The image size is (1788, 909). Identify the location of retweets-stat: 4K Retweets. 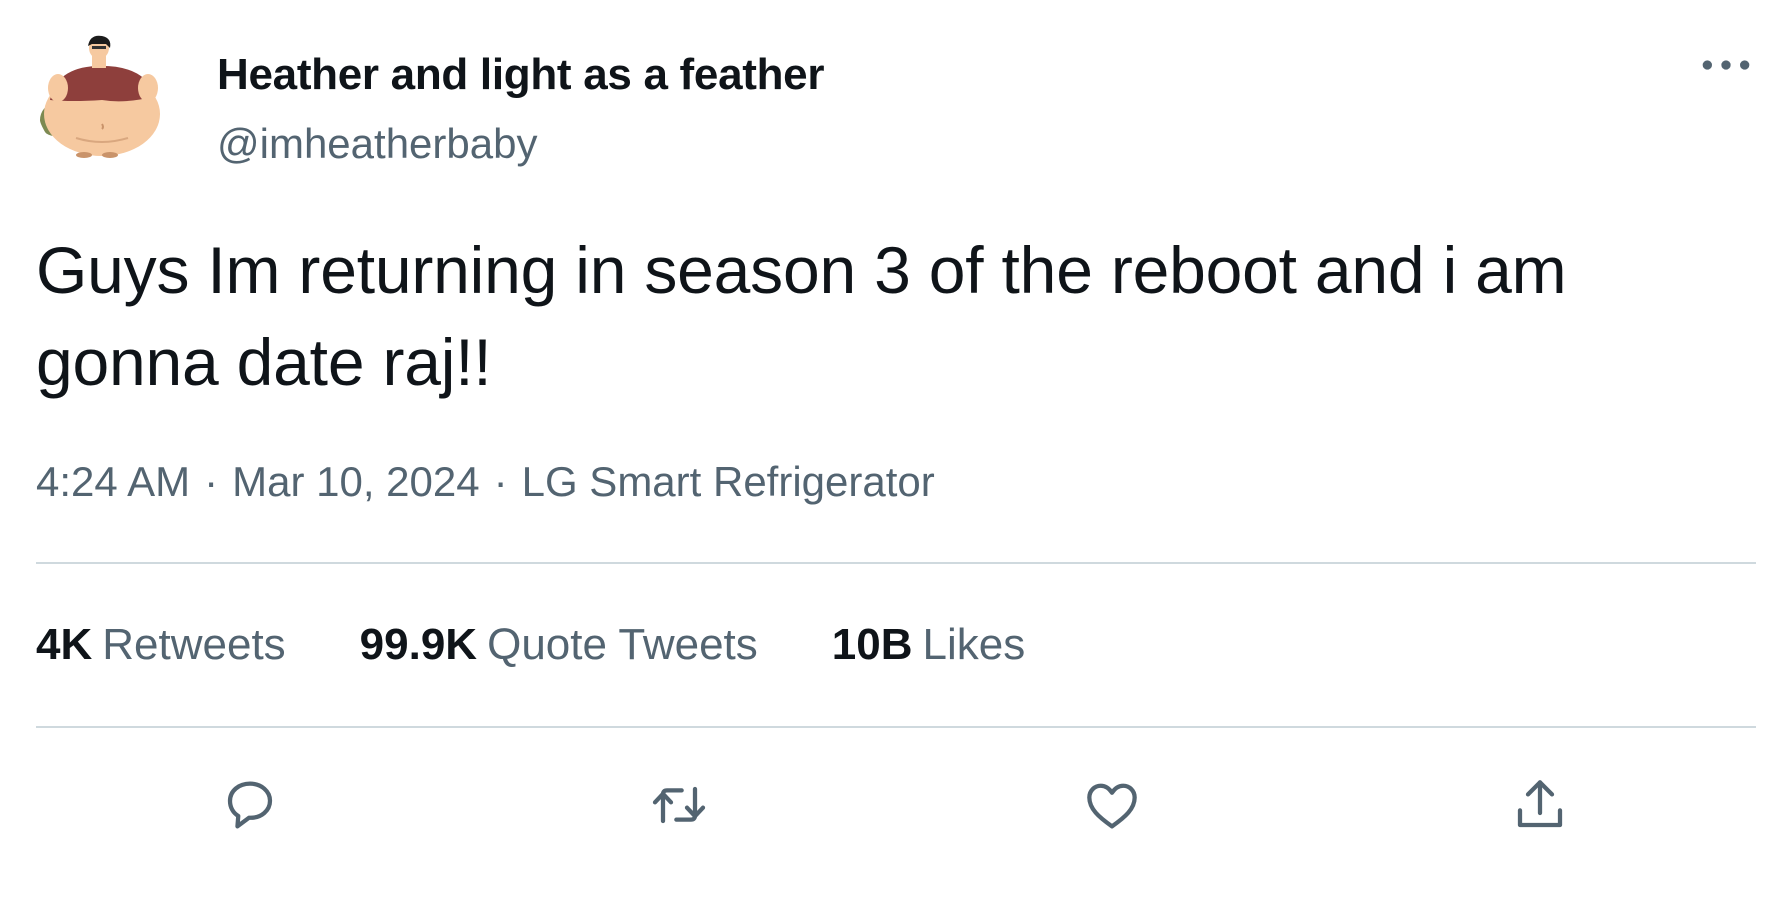
(161, 645).